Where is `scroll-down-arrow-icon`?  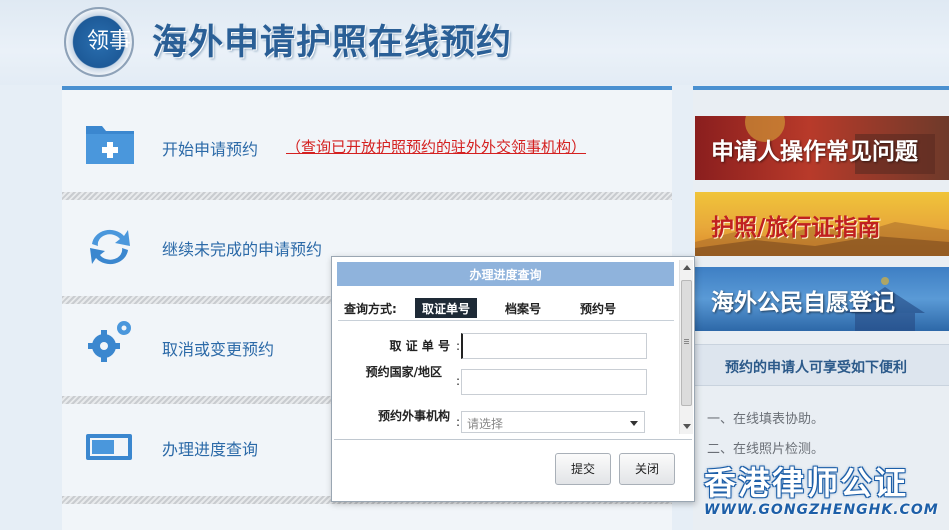
scroll-down-arrow-icon is located at coordinates (687, 426).